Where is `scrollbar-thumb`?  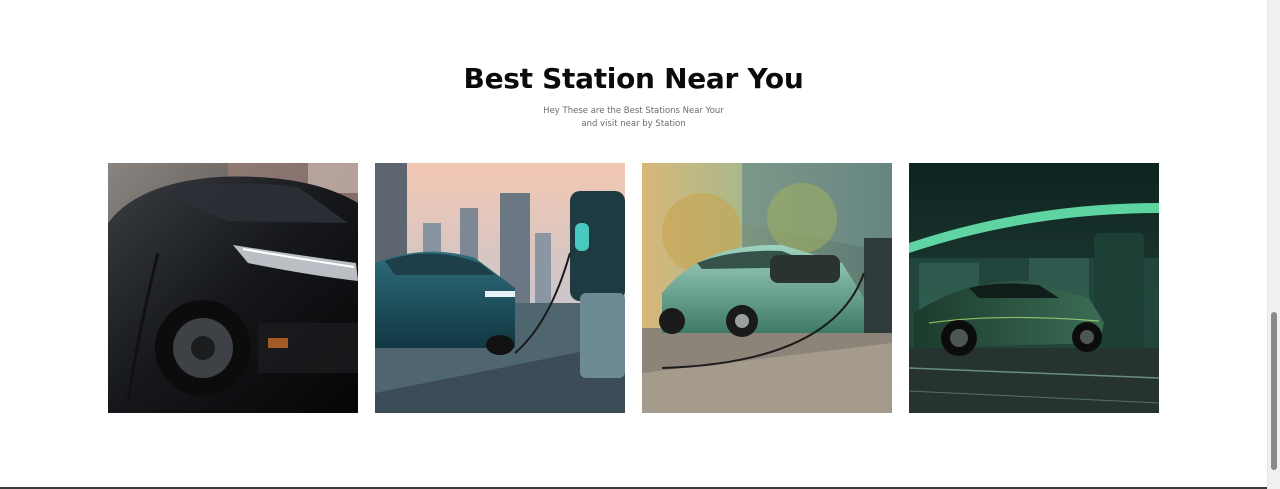 scrollbar-thumb is located at coordinates (1274, 391).